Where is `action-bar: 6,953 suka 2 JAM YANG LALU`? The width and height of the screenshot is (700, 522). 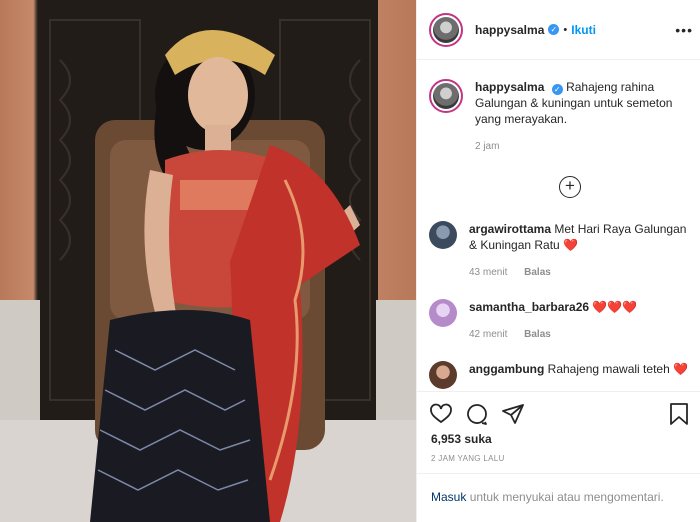
action-bar: 6,953 suka 2 JAM YANG LALU is located at coordinates (558, 432).